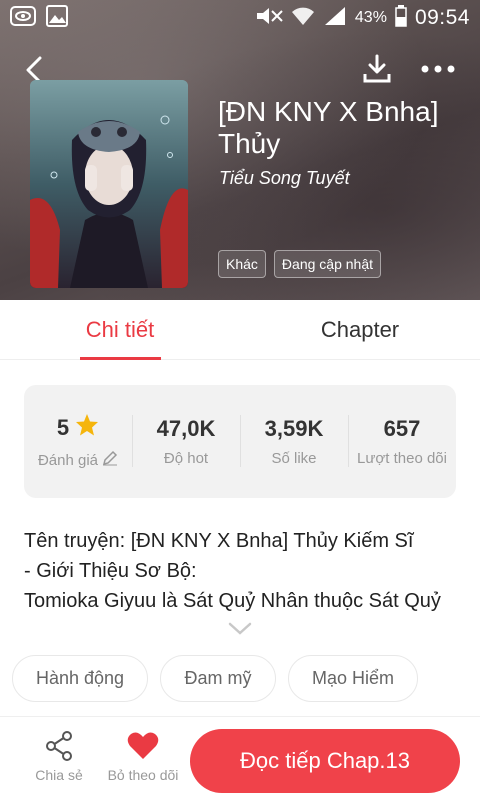 Image resolution: width=480 pixels, height=800 pixels. I want to click on gallery-icon, so click(57, 18).